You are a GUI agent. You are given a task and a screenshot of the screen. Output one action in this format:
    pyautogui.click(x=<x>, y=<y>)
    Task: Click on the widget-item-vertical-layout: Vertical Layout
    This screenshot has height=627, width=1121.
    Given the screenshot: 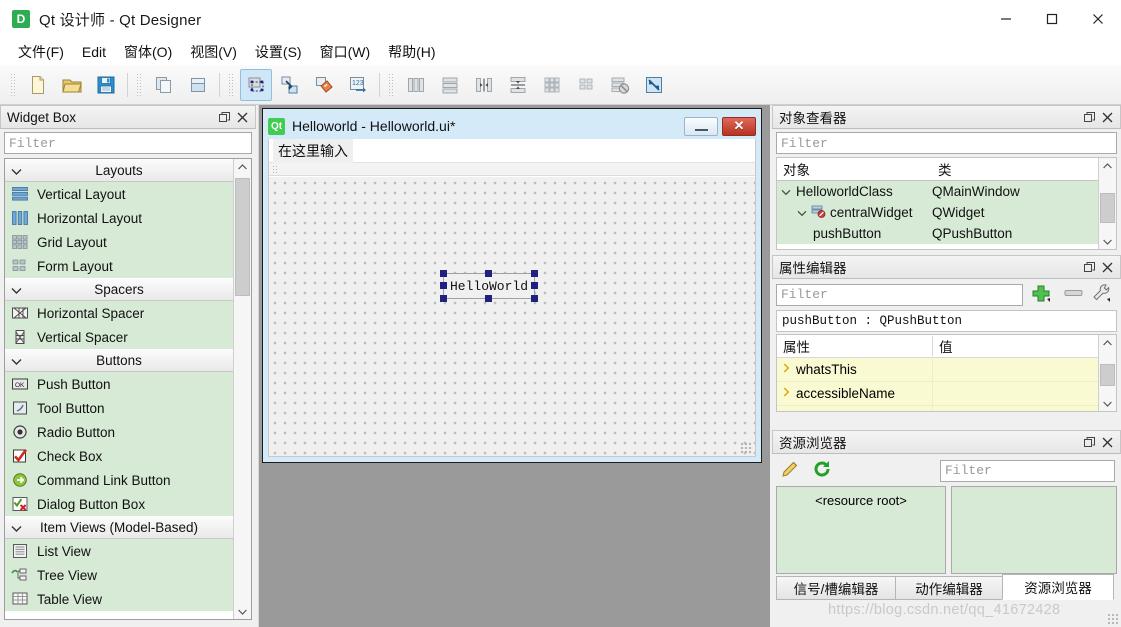 What is the action you would take?
    pyautogui.click(x=119, y=194)
    